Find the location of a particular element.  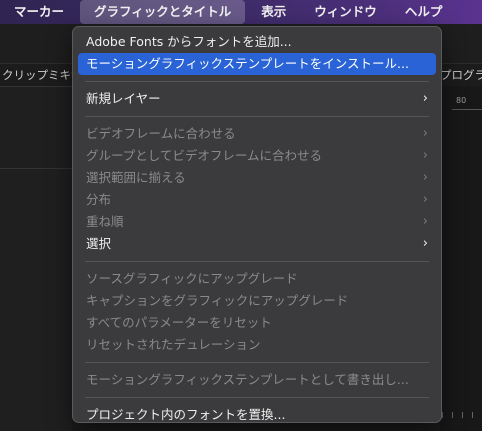

menu-item-label: グループとしてビデオフレームに合わせる is located at coordinates (204, 155).